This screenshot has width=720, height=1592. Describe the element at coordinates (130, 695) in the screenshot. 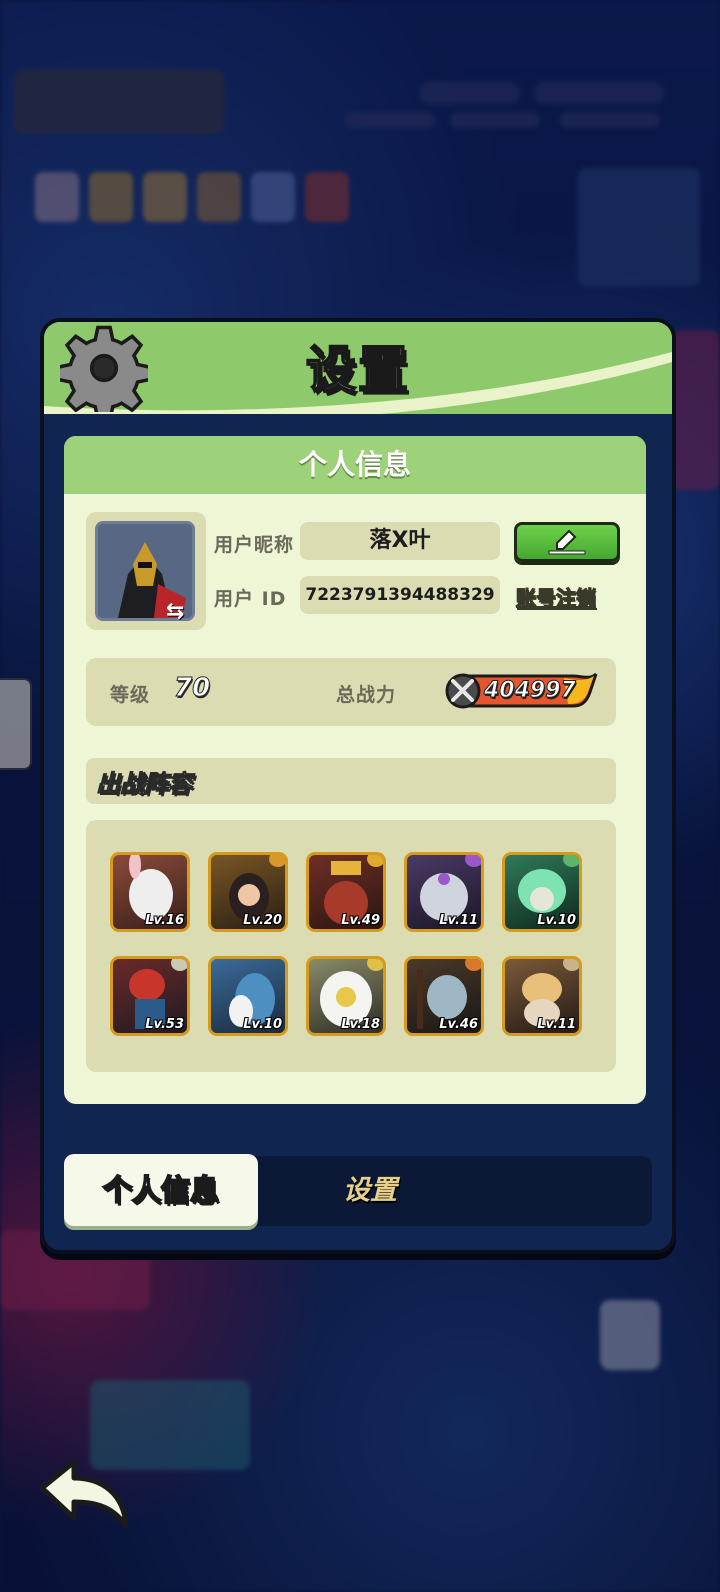

I see `level-label: 等级` at that location.